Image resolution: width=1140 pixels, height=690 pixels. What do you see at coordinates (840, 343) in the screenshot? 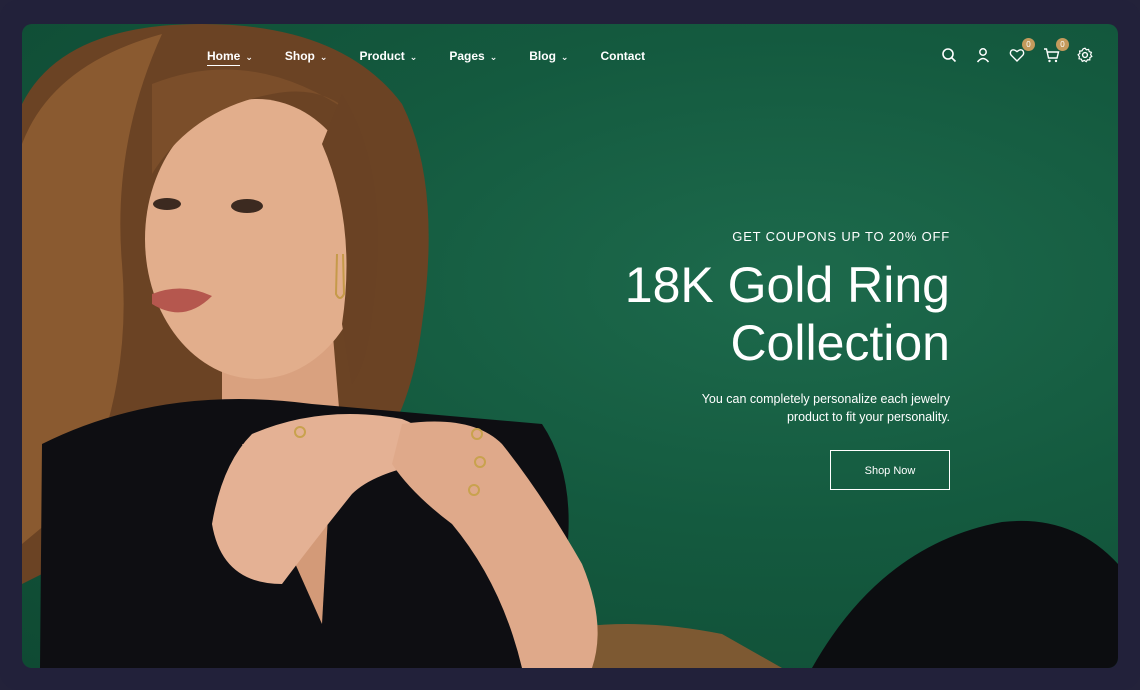
I see `hero-title-line-2: Collection` at bounding box center [840, 343].